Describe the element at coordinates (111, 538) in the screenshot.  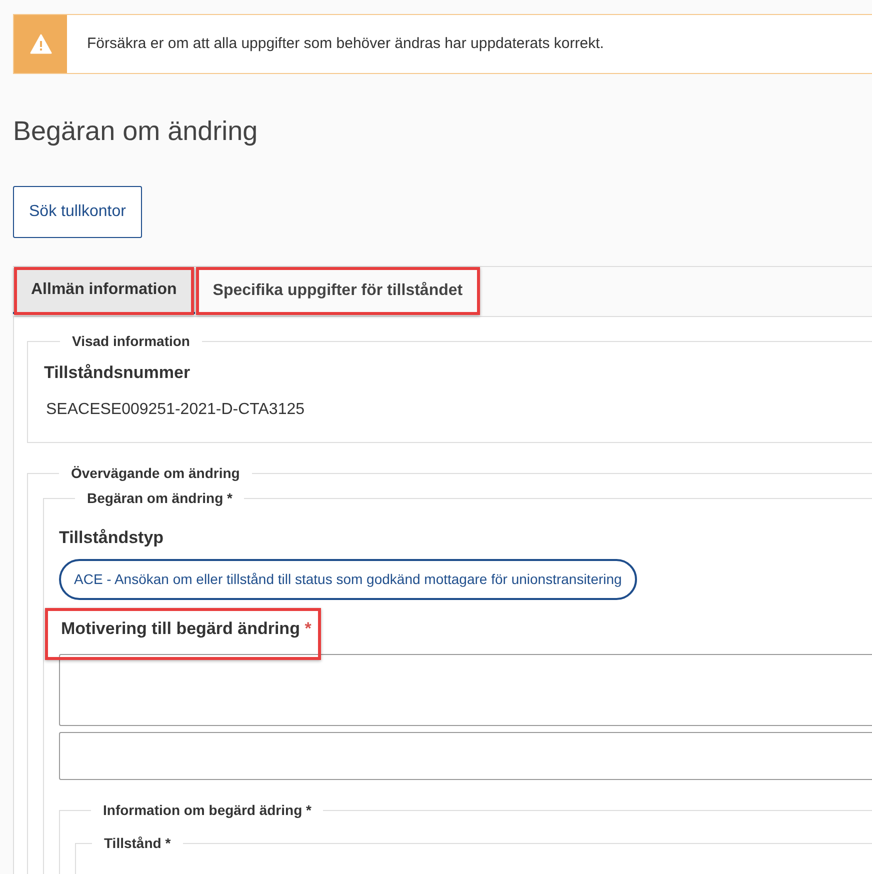
I see `field-label: Tillståndstyp` at that location.